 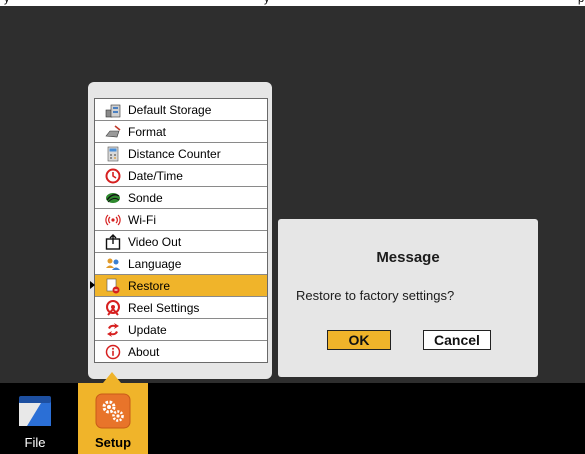 What do you see at coordinates (113, 220) in the screenshot?
I see `wifi-icon` at bounding box center [113, 220].